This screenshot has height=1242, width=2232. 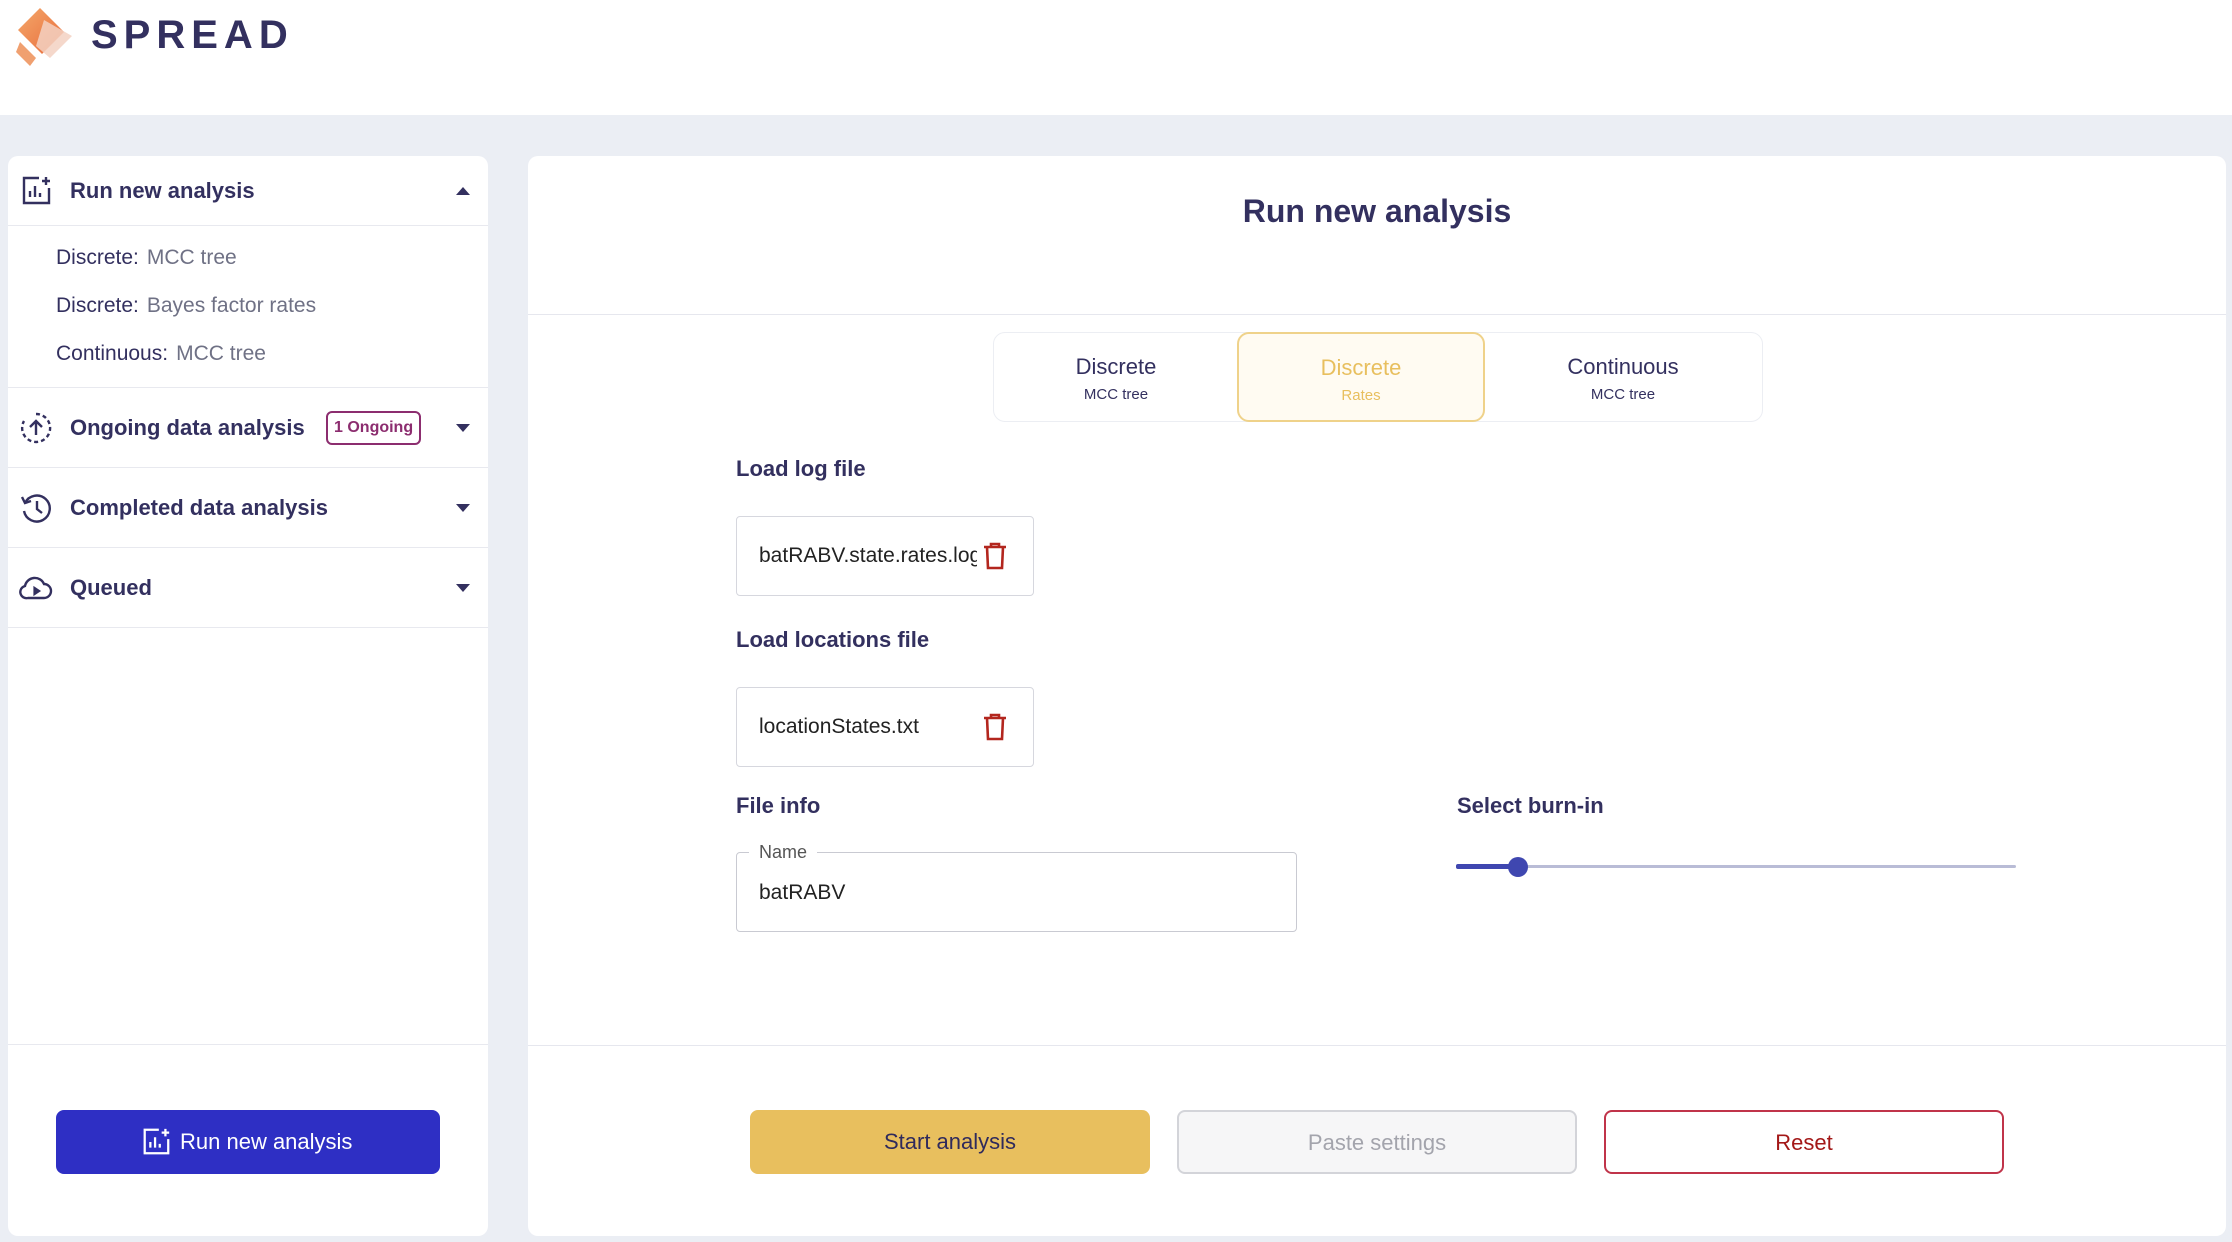 What do you see at coordinates (868, 555) in the screenshot?
I see `log-file-name: batRABV.state.rates.log` at bounding box center [868, 555].